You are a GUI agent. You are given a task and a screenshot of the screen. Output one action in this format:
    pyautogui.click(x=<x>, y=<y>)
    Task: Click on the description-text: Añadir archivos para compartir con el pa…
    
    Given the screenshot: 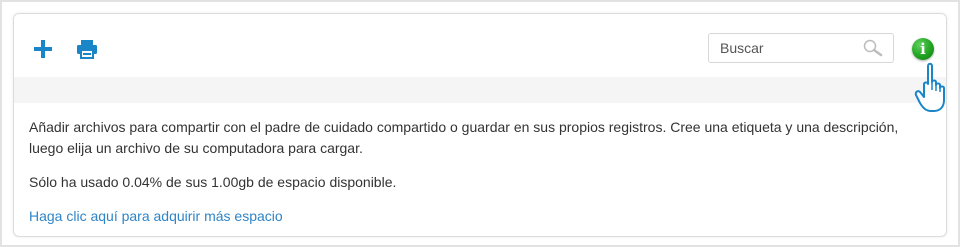 What is the action you would take?
    pyautogui.click(x=464, y=137)
    